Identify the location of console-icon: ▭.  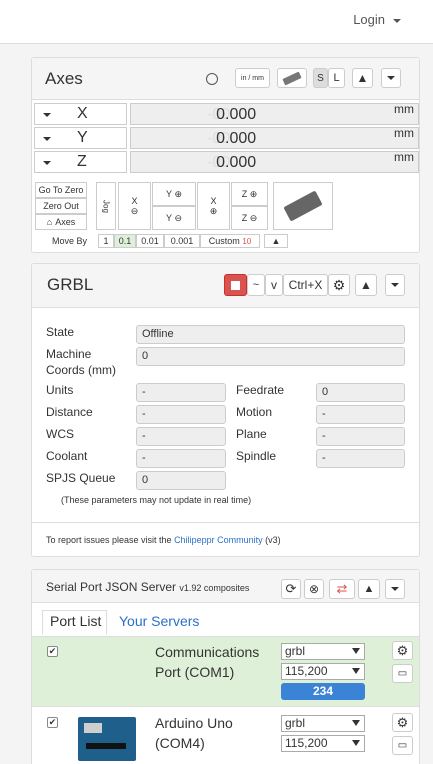
(402, 673).